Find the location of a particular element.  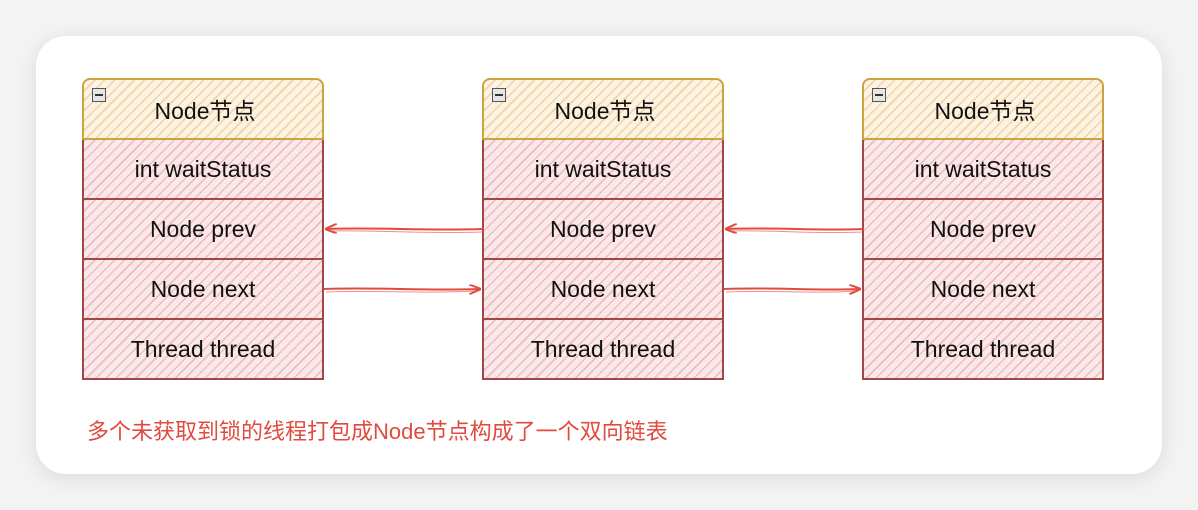

node-2-field-prev: Node prev is located at coordinates (603, 230).